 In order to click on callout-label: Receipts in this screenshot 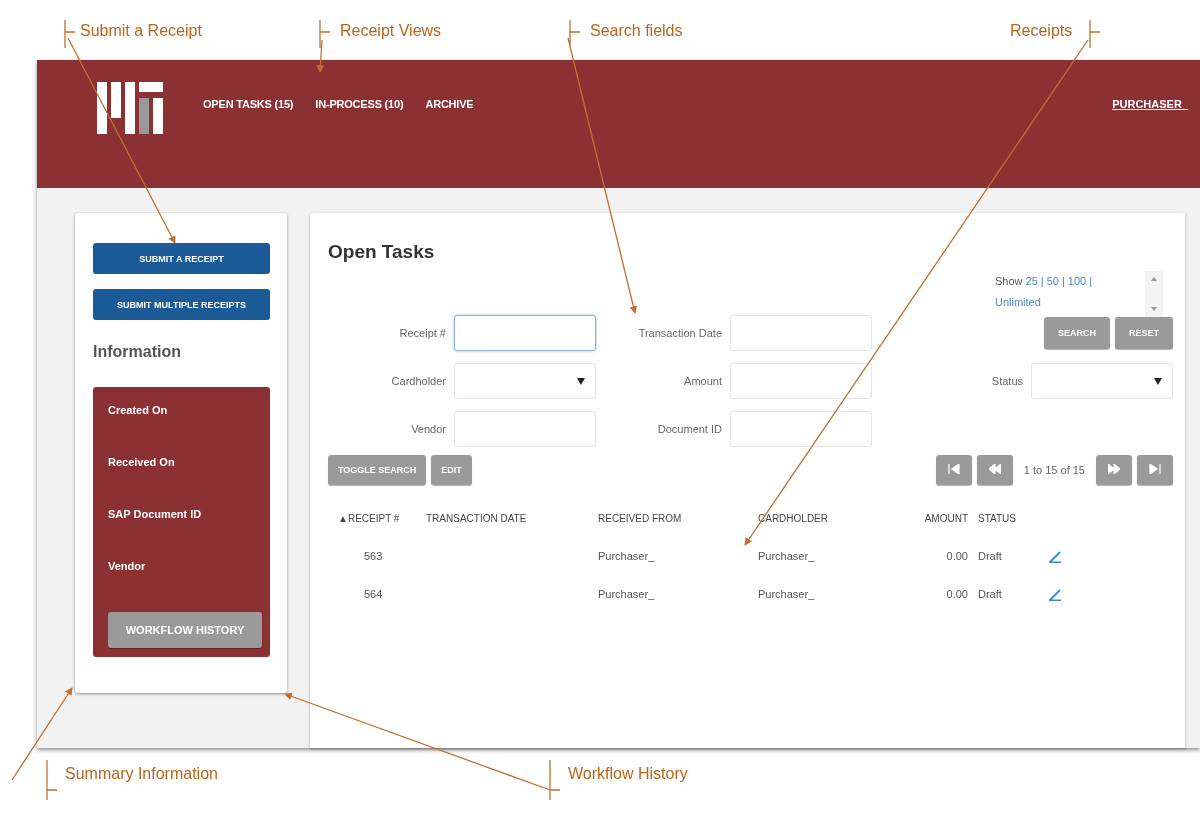, I will do `click(1041, 31)`.